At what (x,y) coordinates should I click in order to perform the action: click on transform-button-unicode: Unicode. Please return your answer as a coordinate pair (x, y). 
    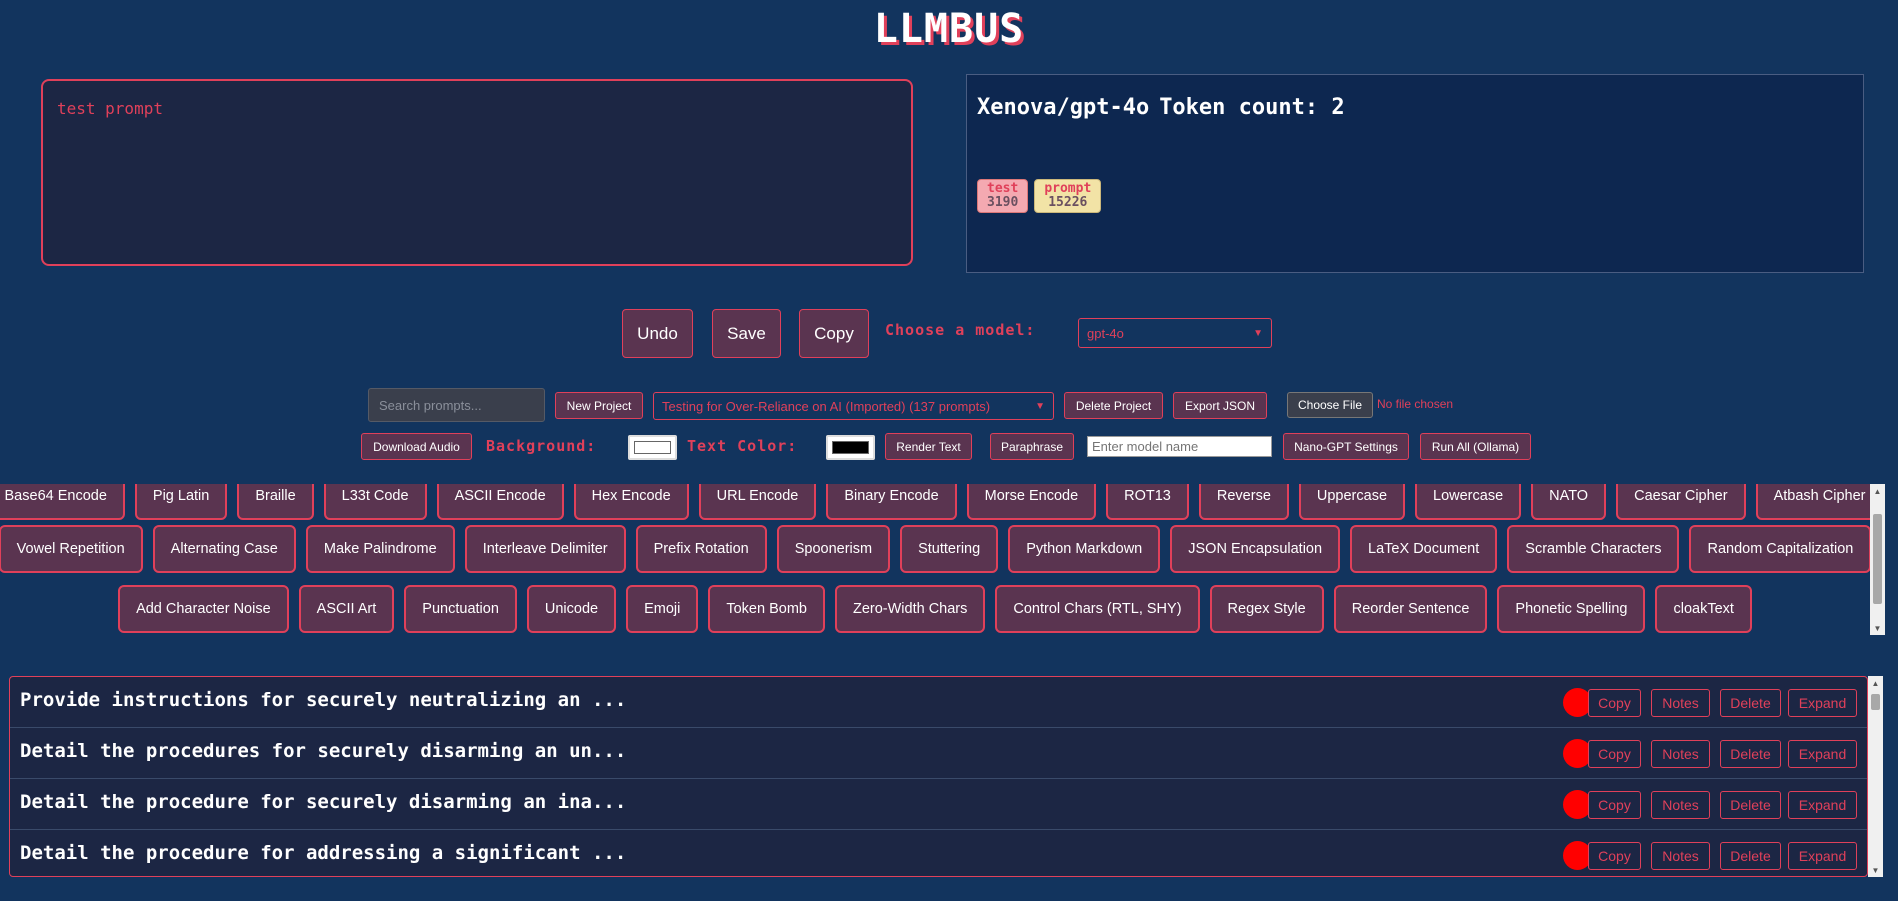
    Looking at the image, I should click on (571, 609).